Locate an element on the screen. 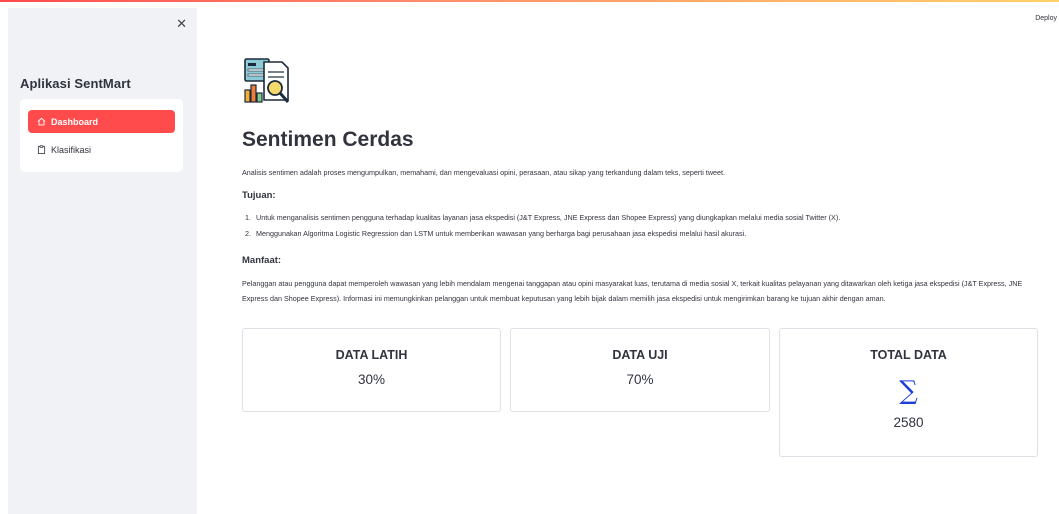  data-latih-card: DATA LATIH 30% is located at coordinates (371, 370).